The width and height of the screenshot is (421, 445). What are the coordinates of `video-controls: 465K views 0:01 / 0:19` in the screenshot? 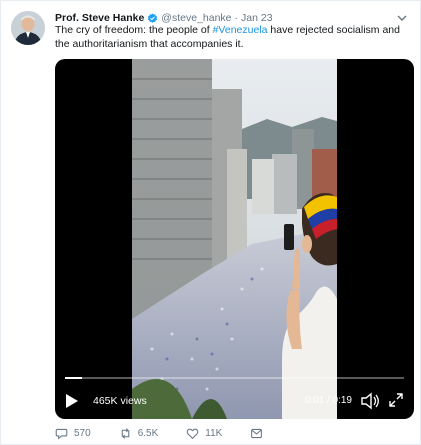 It's located at (234, 395).